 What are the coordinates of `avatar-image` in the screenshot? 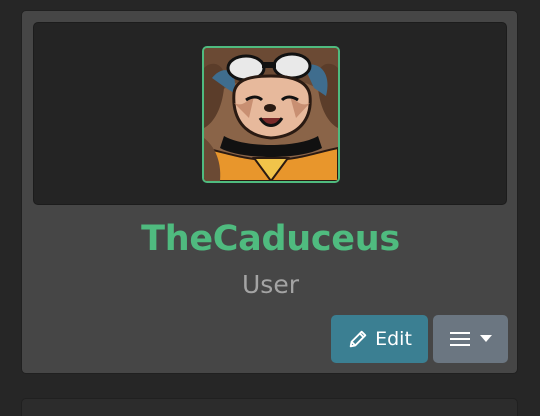 It's located at (271, 114).